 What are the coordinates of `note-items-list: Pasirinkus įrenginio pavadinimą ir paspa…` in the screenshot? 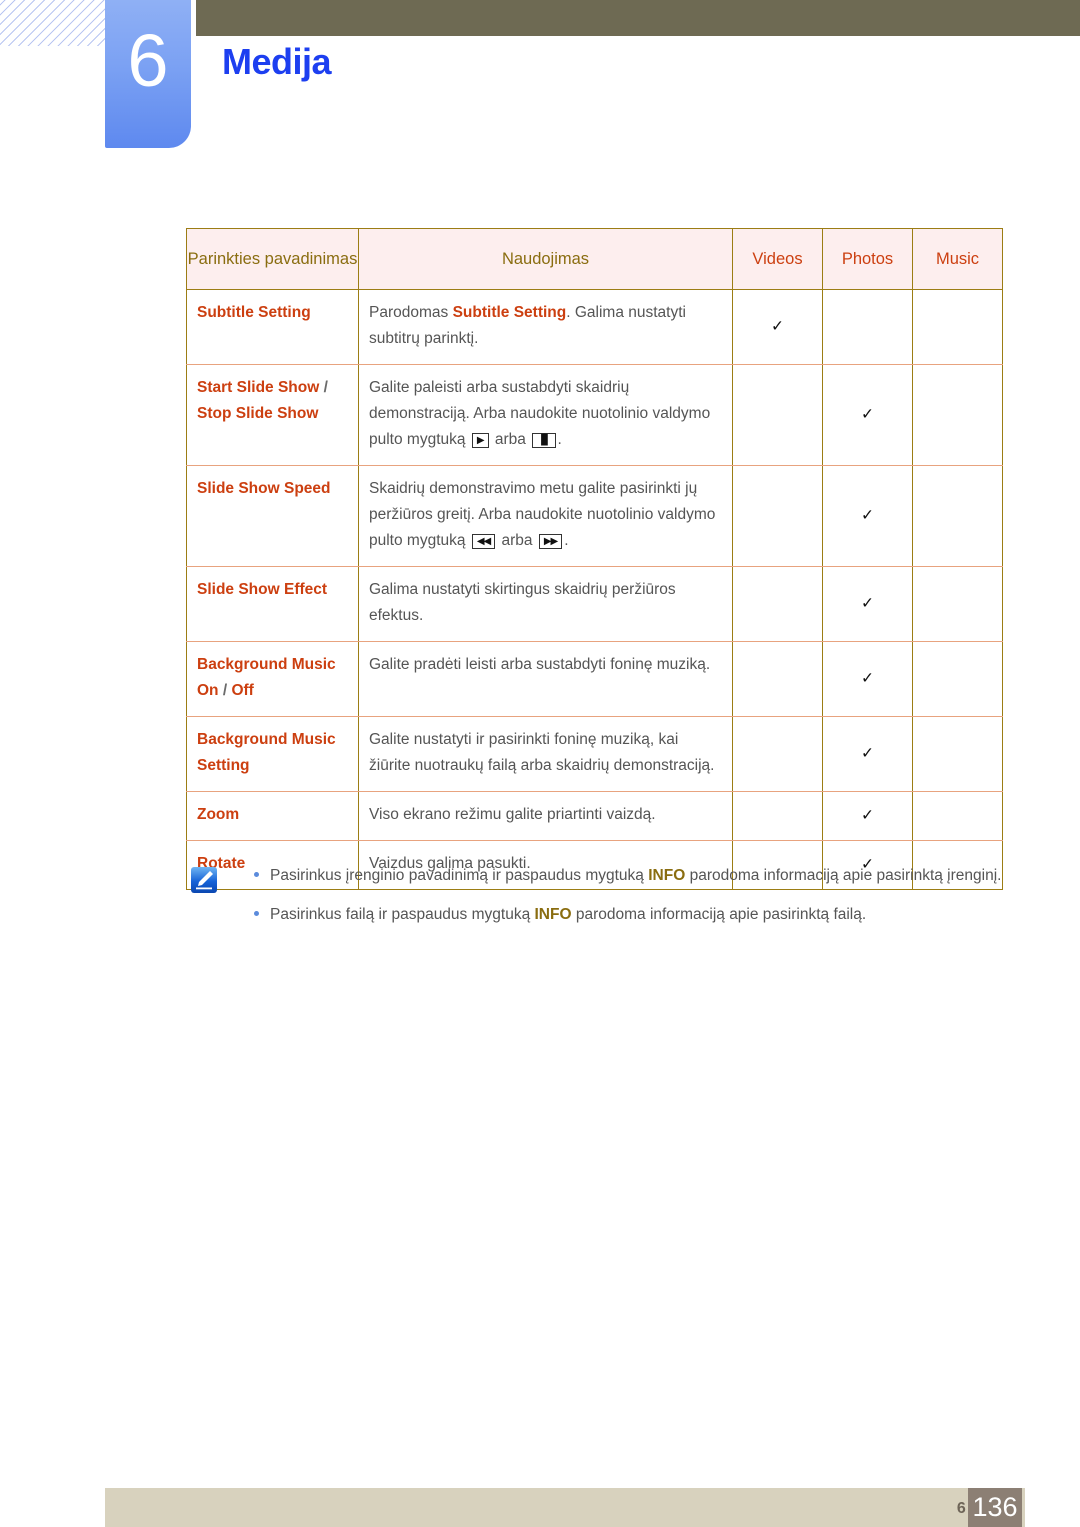 It's located at (601, 895).